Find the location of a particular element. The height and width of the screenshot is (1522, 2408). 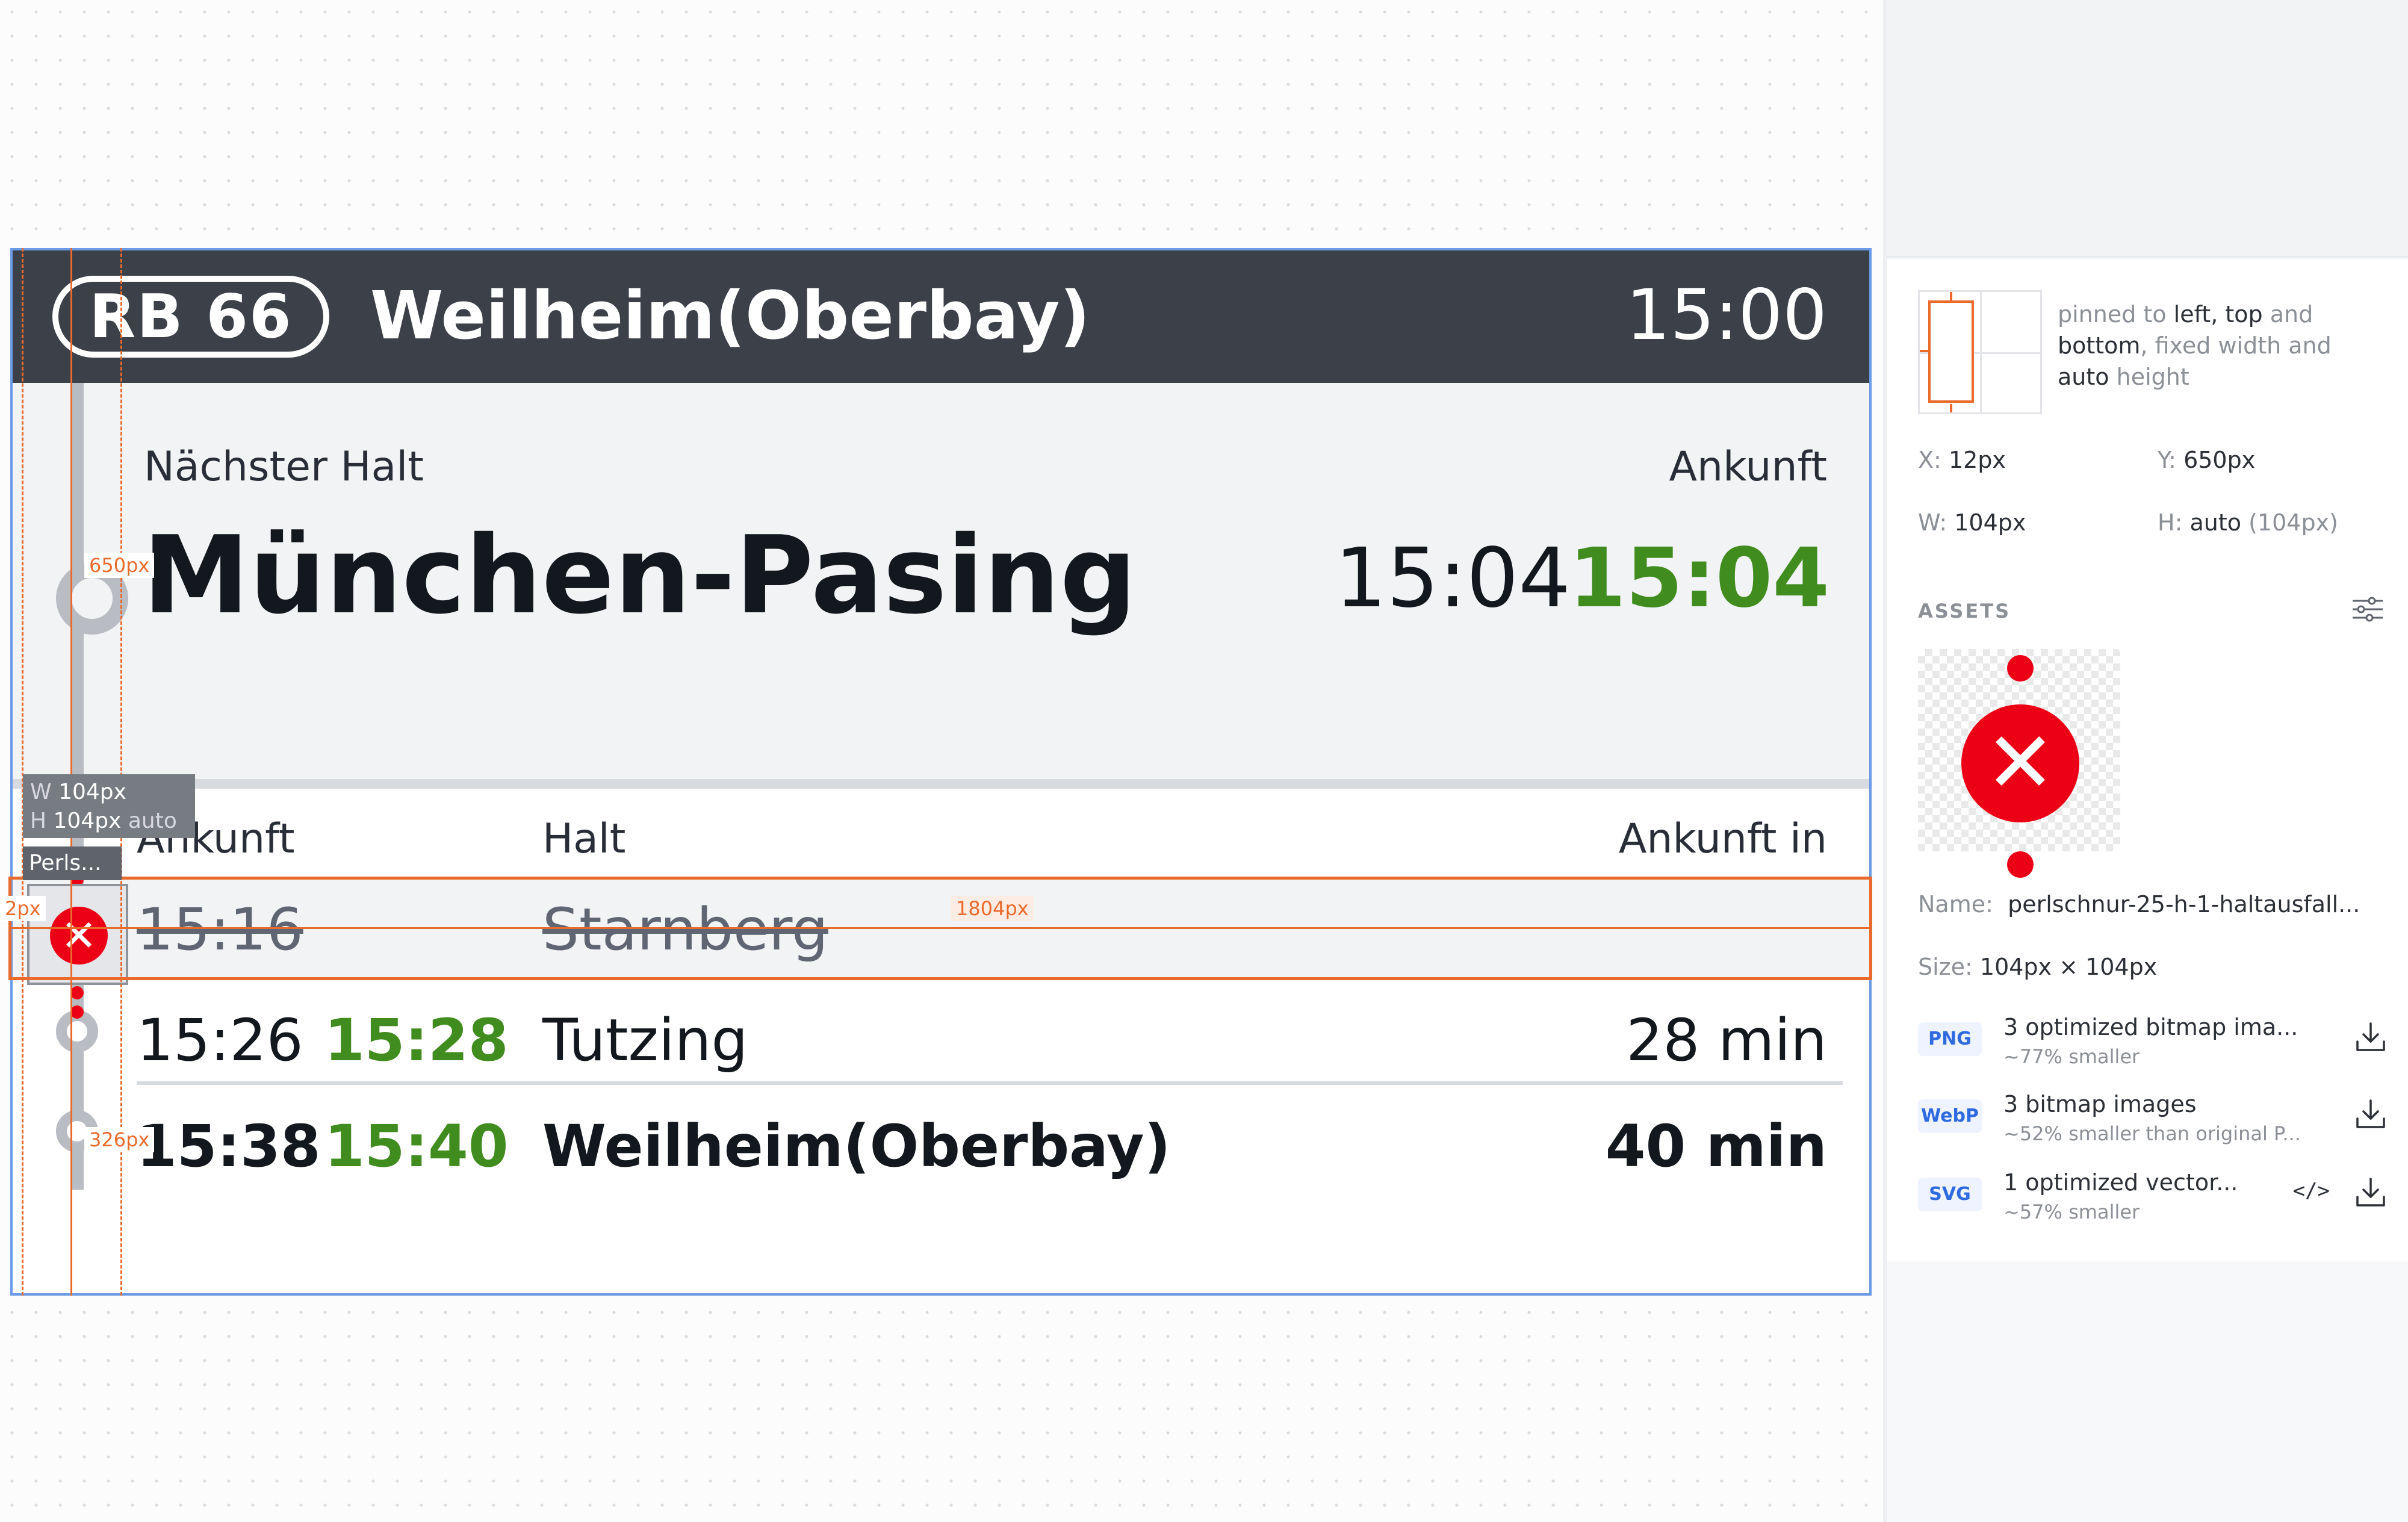

center-guide is located at coordinates (71, 772).